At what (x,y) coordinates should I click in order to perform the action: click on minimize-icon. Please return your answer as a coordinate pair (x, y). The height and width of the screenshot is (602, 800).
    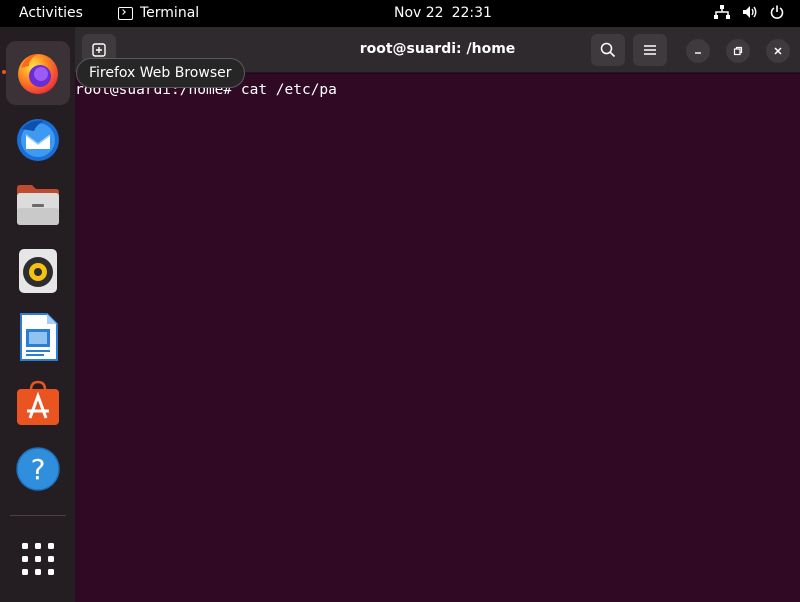
    Looking at the image, I should click on (698, 53).